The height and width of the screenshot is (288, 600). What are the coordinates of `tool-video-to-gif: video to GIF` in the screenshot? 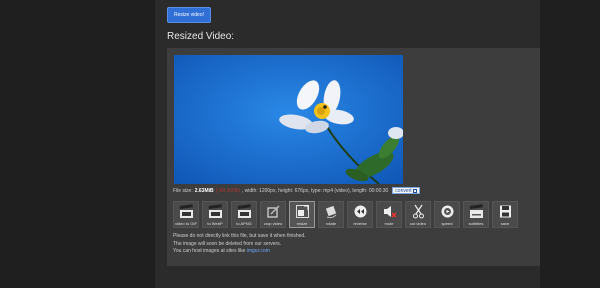 It's located at (186, 214).